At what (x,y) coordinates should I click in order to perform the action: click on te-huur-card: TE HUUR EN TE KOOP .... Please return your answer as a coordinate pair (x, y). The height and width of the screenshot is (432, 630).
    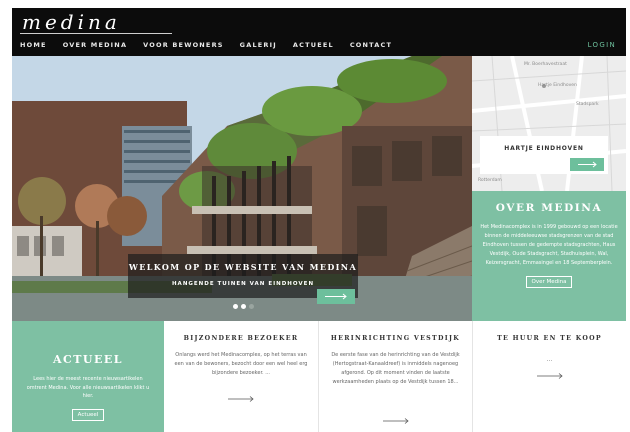
    Looking at the image, I should click on (549, 376).